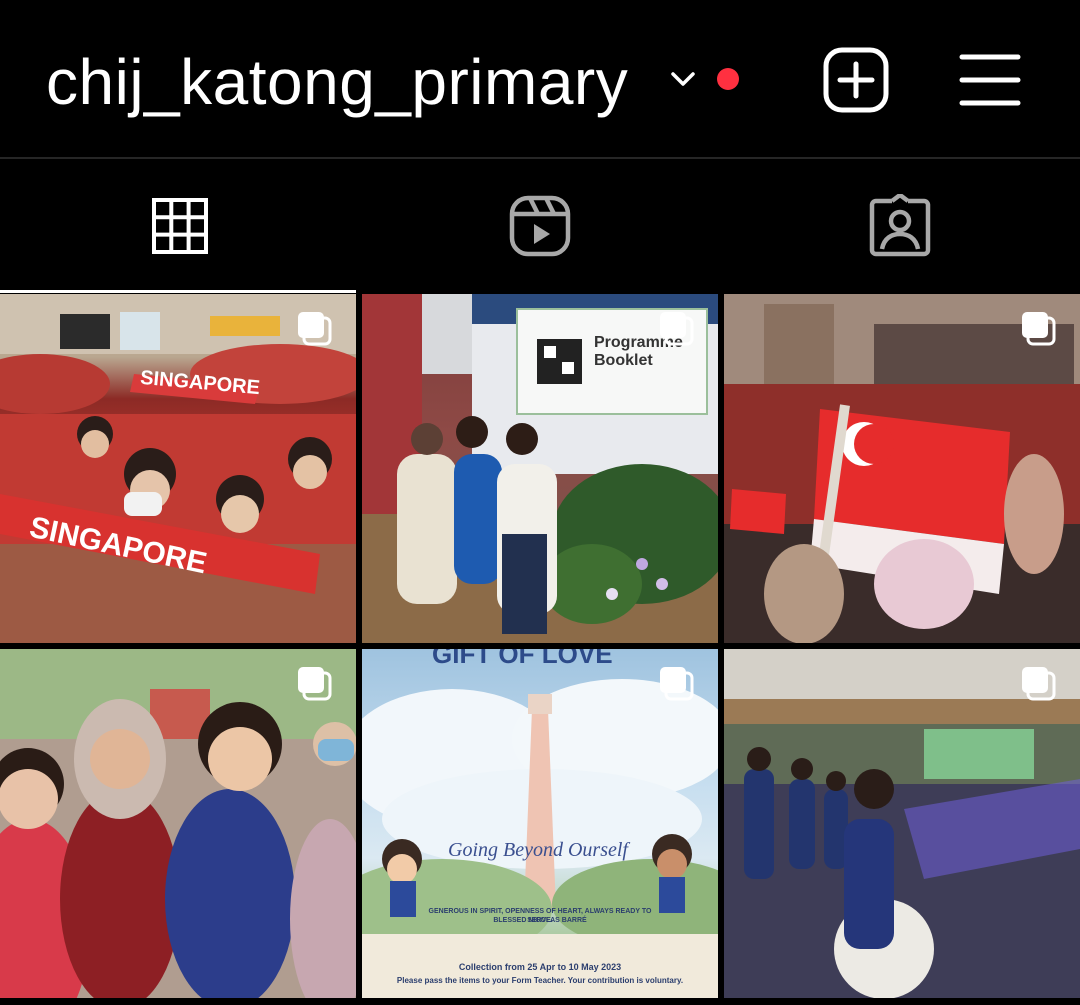  I want to click on plus-square-icon, so click(856, 80).